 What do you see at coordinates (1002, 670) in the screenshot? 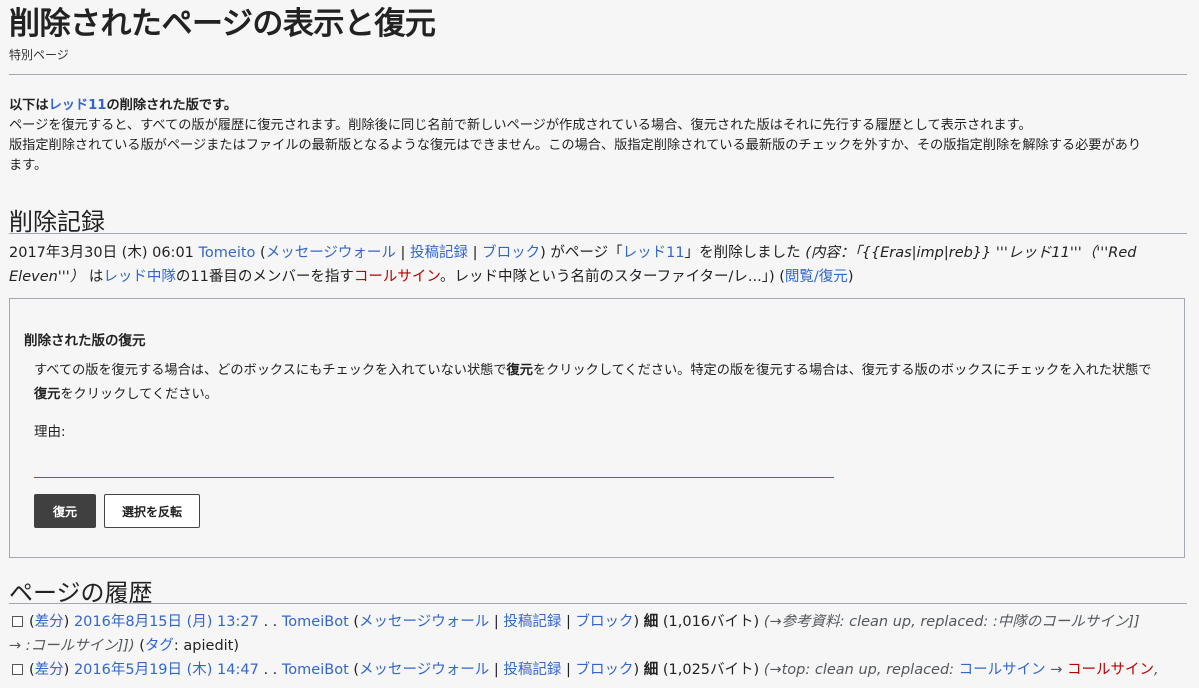
I see `summary-callsign-link: コールサイン` at bounding box center [1002, 670].